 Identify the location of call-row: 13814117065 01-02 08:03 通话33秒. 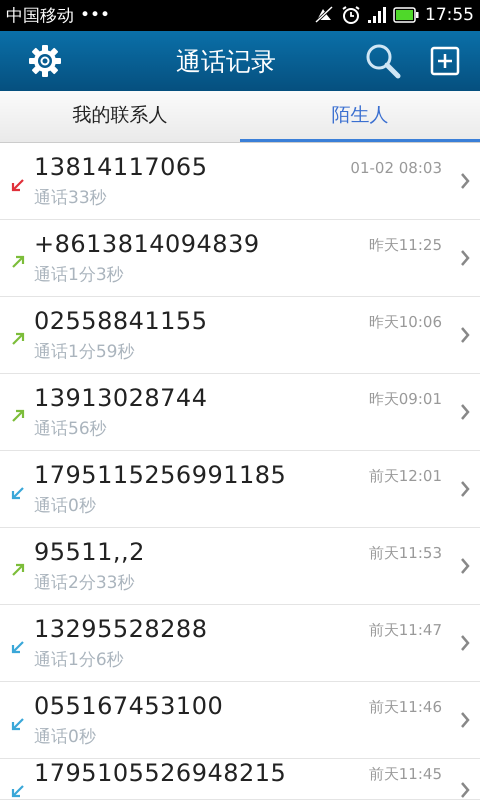
(240, 181).